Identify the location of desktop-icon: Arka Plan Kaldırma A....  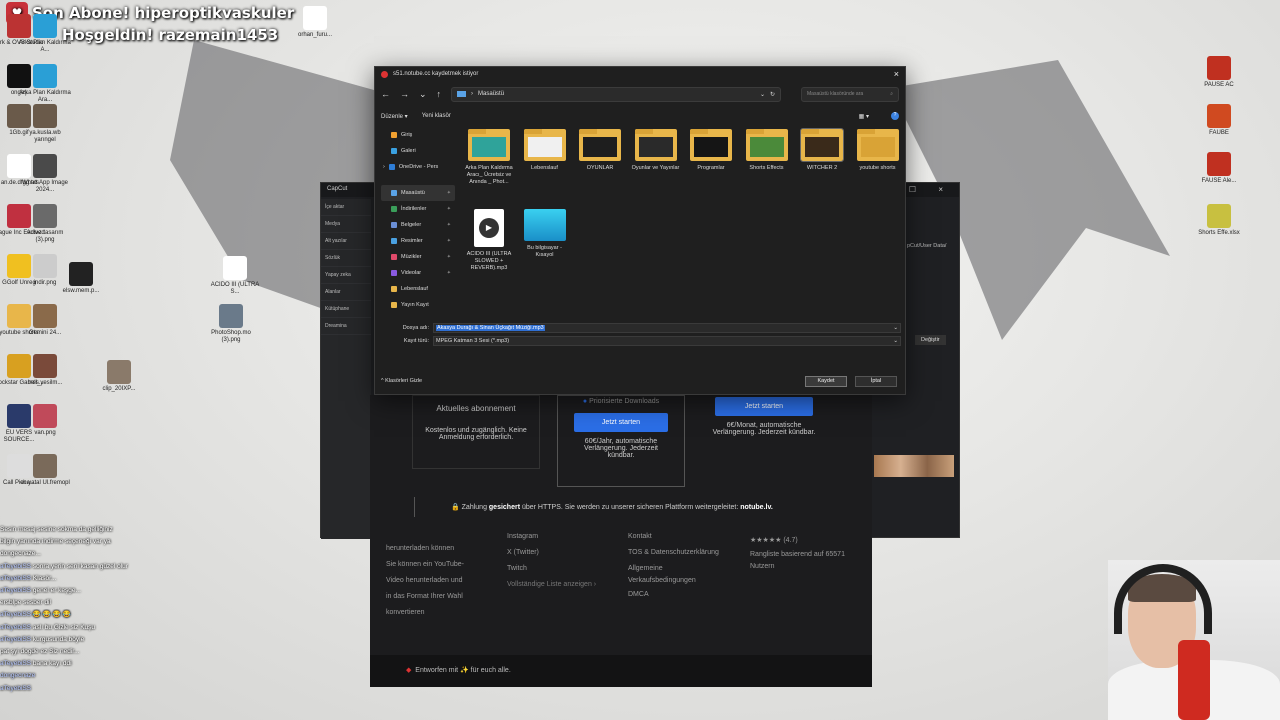
(45, 34).